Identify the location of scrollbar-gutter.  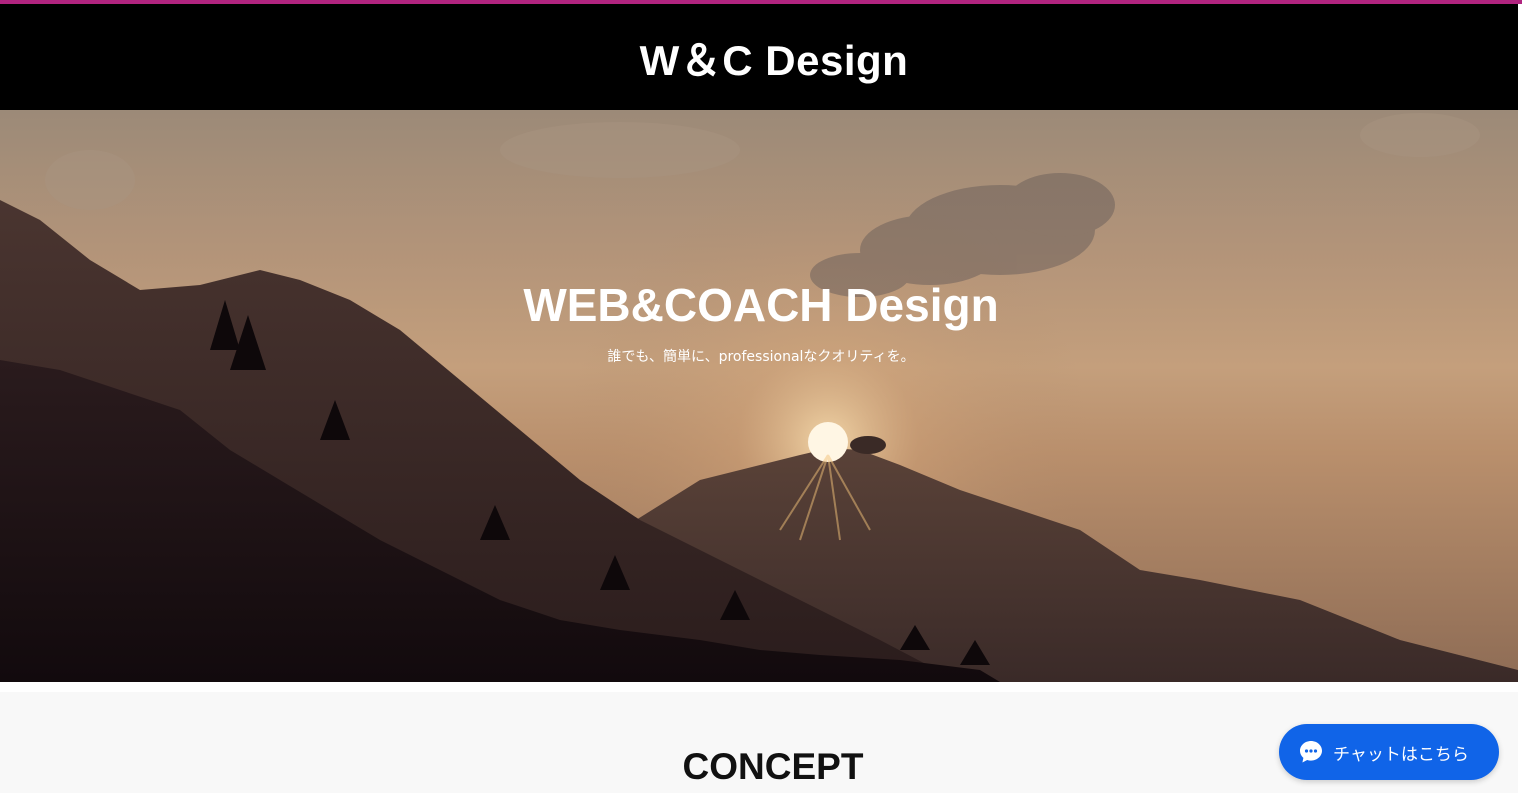
(1520, 398).